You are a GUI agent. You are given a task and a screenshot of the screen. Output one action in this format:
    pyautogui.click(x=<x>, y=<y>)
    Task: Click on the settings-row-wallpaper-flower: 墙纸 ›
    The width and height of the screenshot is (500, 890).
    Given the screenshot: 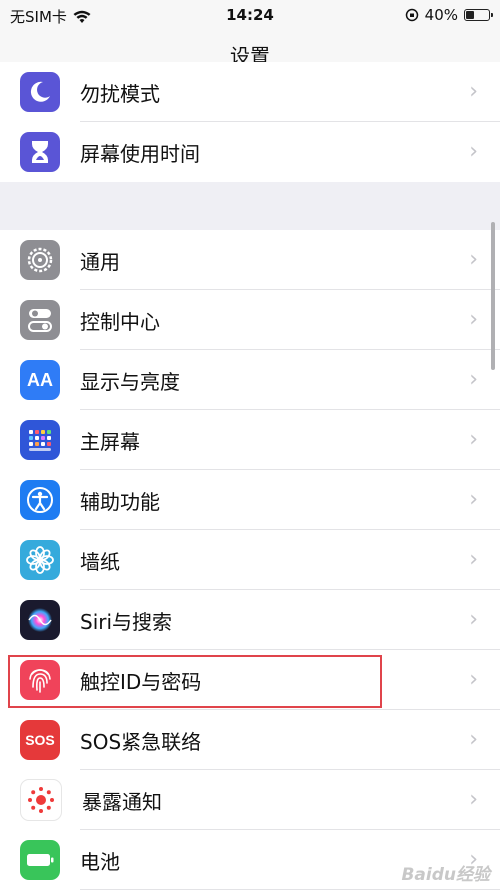 What is the action you would take?
    pyautogui.click(x=250, y=560)
    